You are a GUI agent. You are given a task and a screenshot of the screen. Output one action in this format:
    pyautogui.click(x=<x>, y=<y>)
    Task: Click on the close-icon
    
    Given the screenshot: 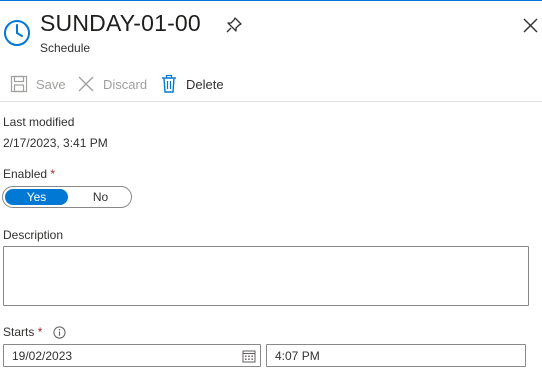 What is the action you would take?
    pyautogui.click(x=530, y=25)
    